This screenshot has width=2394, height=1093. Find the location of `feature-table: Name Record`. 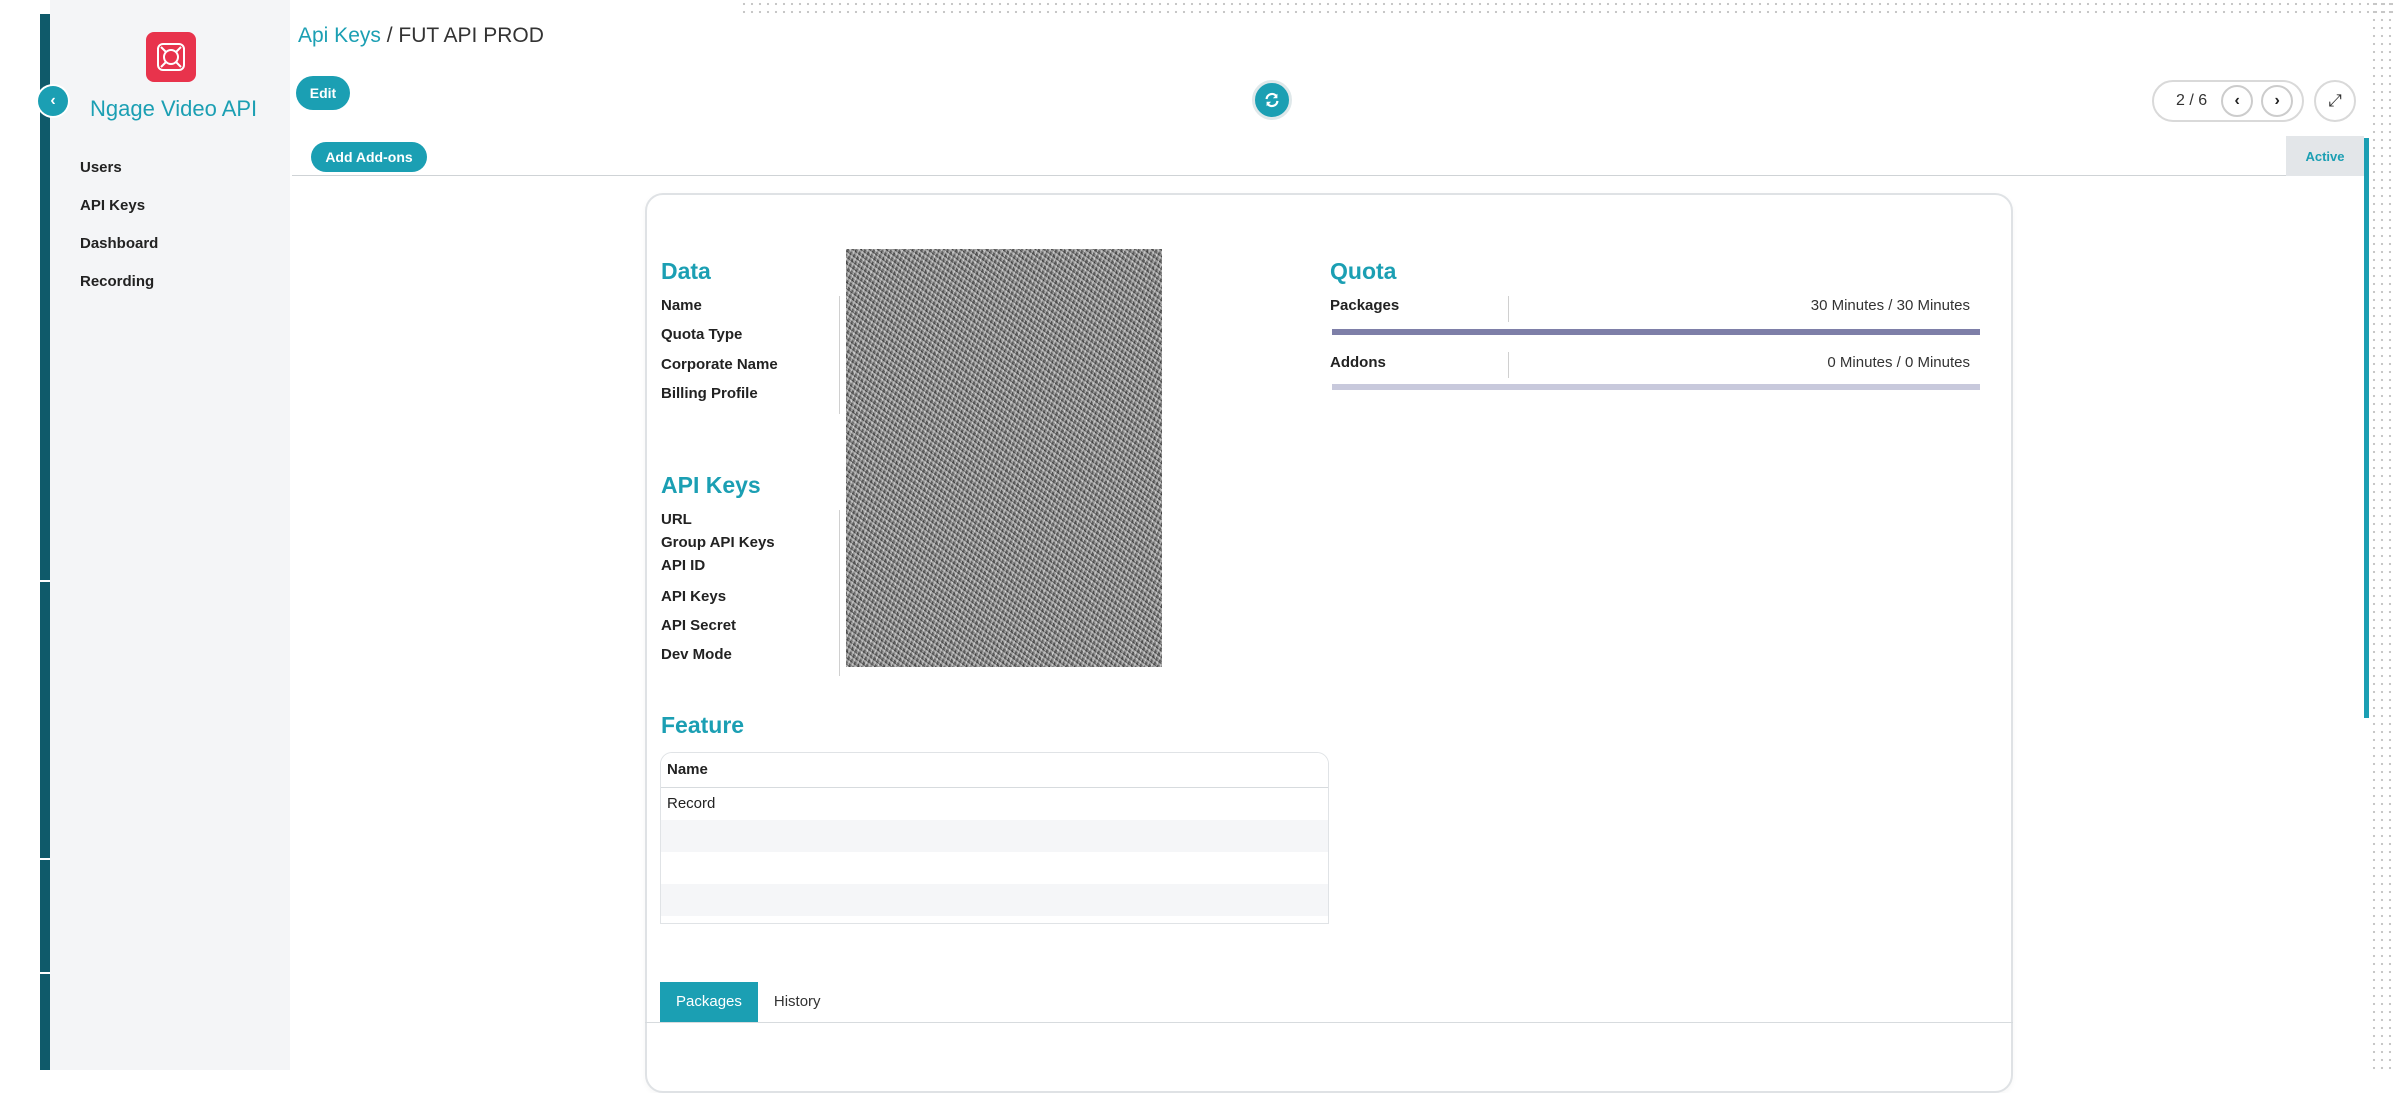

feature-table: Name Record is located at coordinates (994, 838).